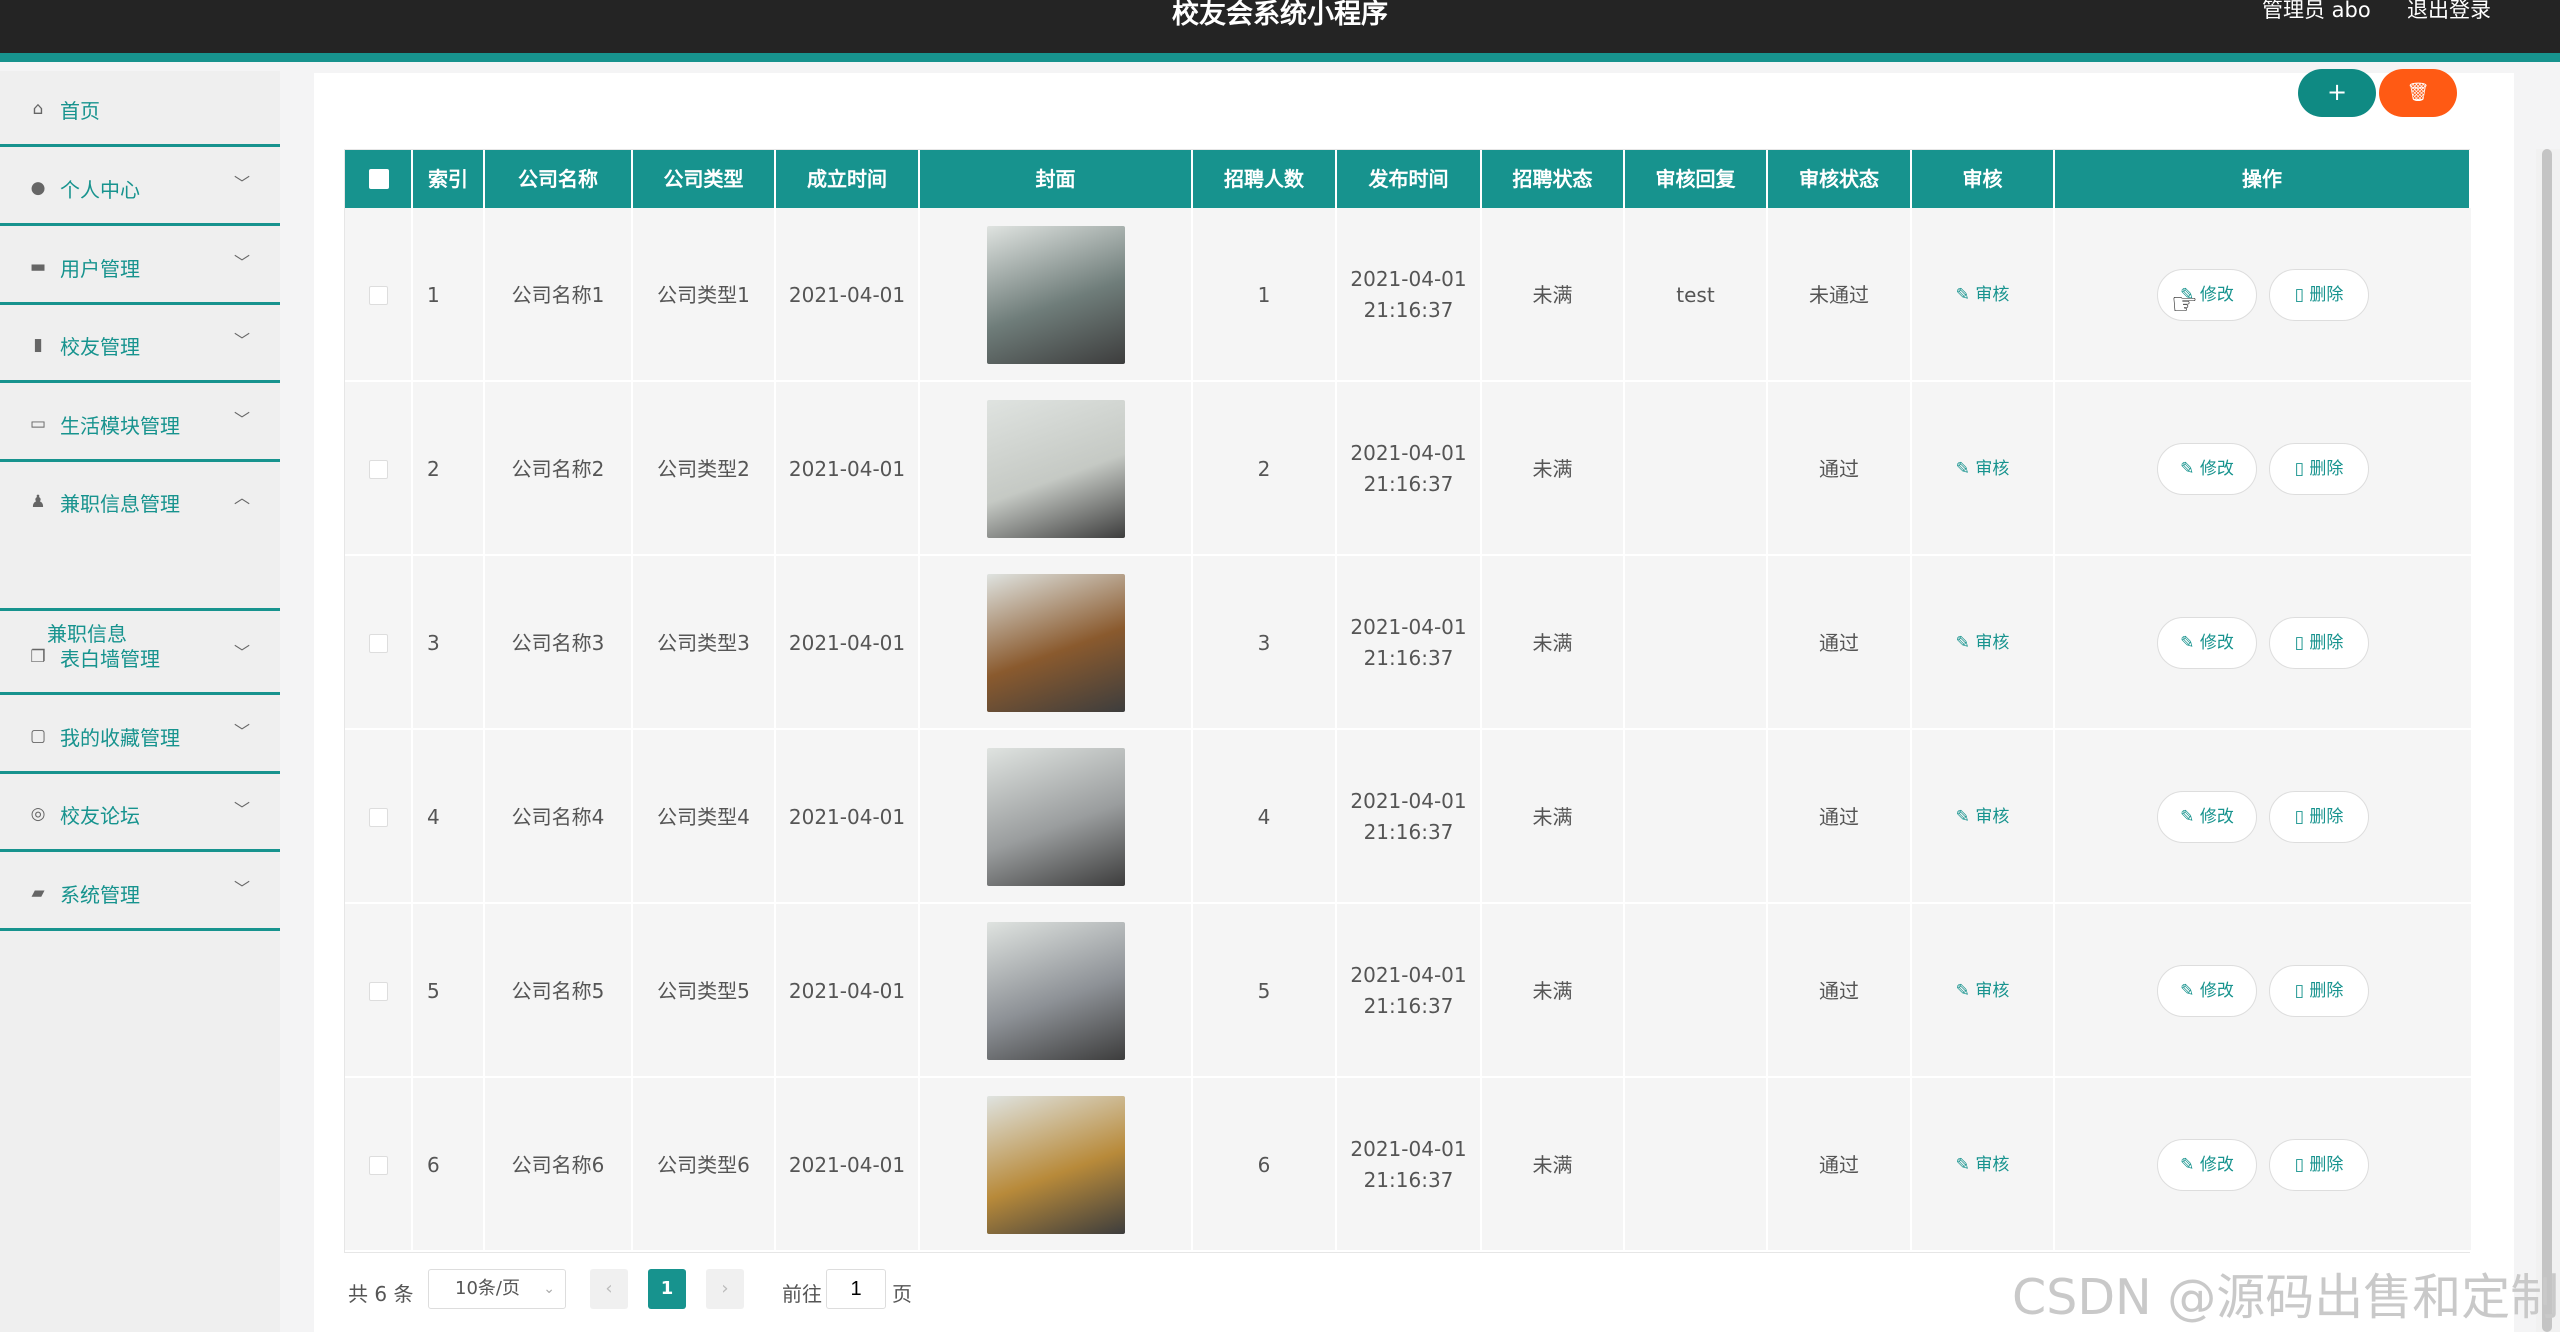  I want to click on pagination: 共 6 条 10条/页 ⌄ ‹ 1 › 前往 页, so click(848, 1289).